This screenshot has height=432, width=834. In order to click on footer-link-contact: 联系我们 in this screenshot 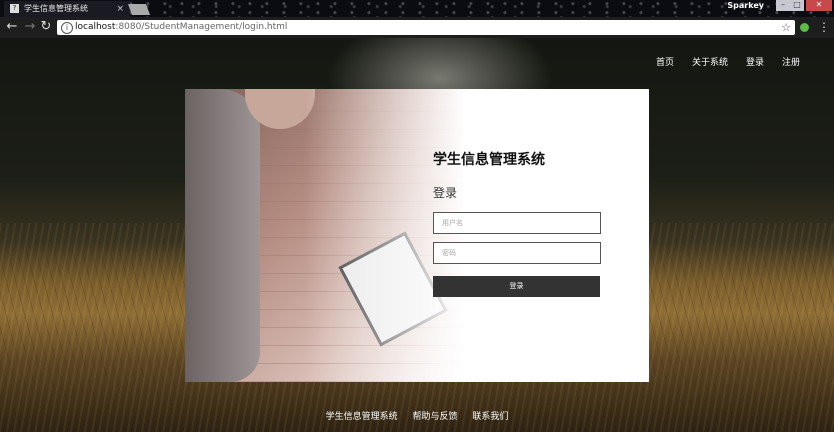, I will do `click(490, 417)`.